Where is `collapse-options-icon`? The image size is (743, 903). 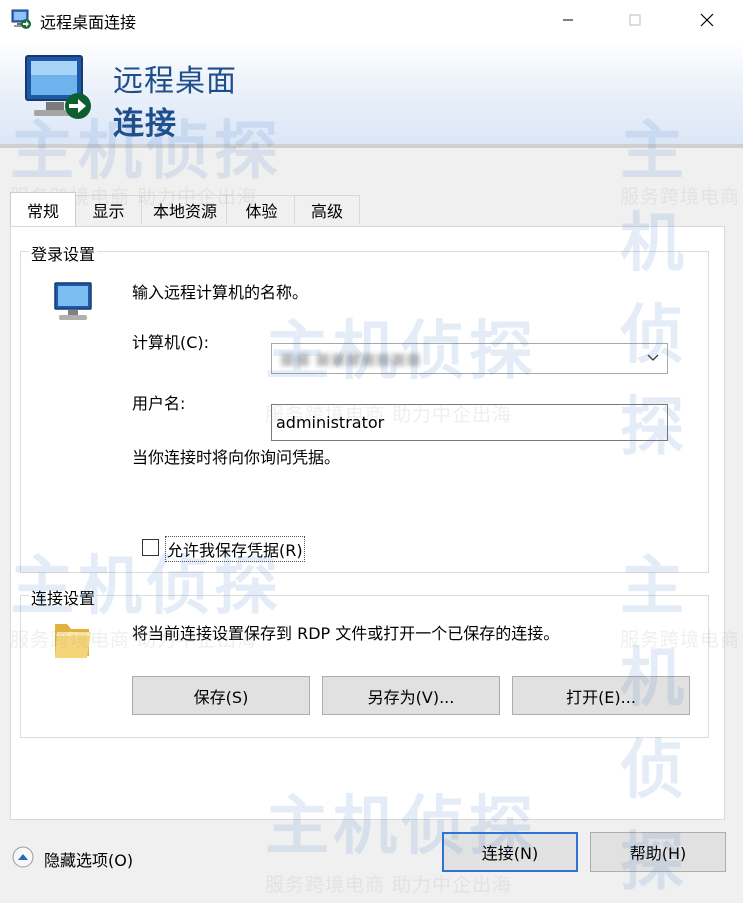
collapse-options-icon is located at coordinates (23, 857).